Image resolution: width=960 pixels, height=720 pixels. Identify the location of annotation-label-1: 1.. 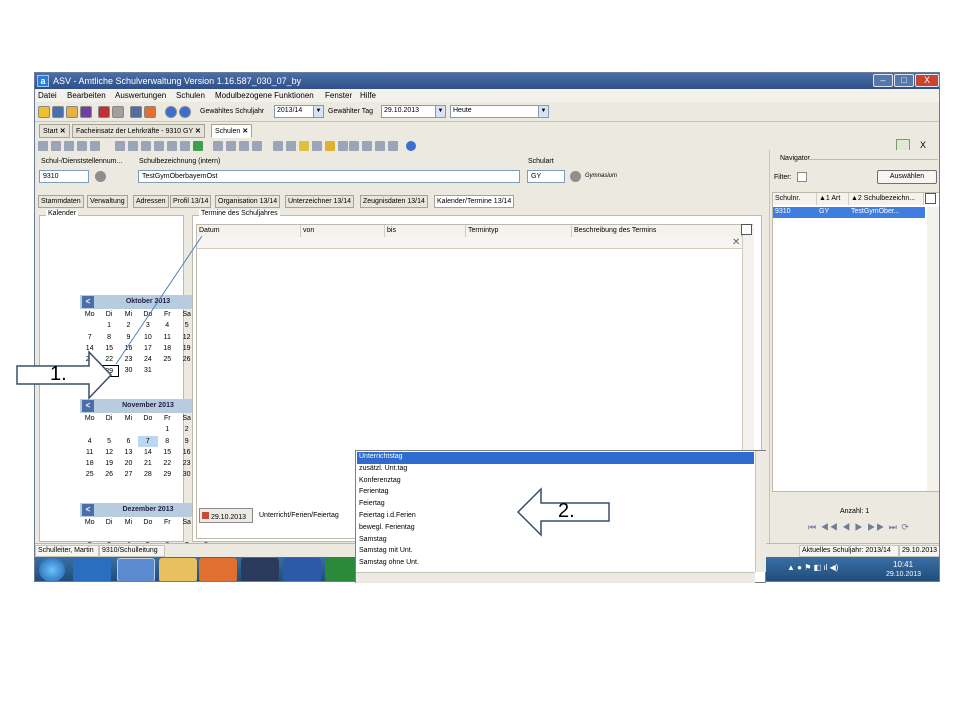
(58, 374).